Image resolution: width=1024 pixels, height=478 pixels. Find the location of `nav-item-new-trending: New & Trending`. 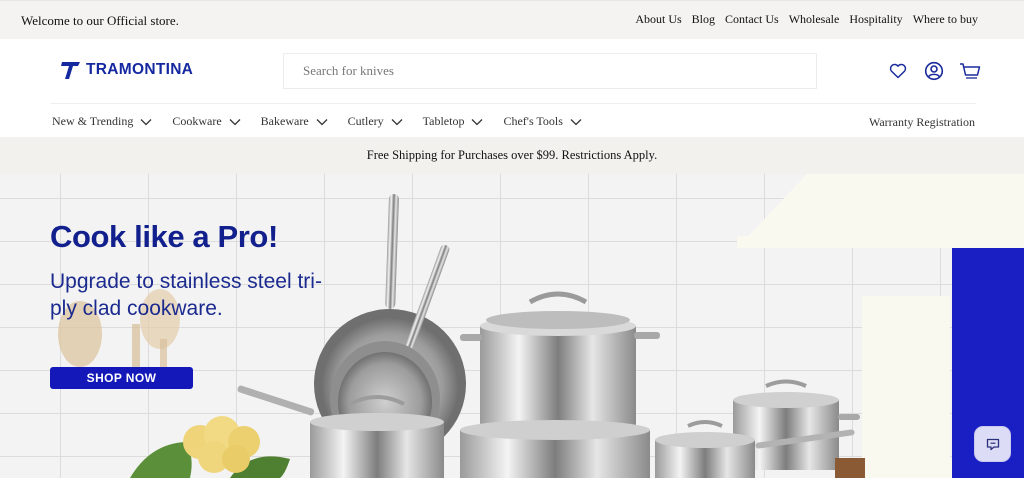

nav-item-new-trending: New & Trending is located at coordinates (102, 121).